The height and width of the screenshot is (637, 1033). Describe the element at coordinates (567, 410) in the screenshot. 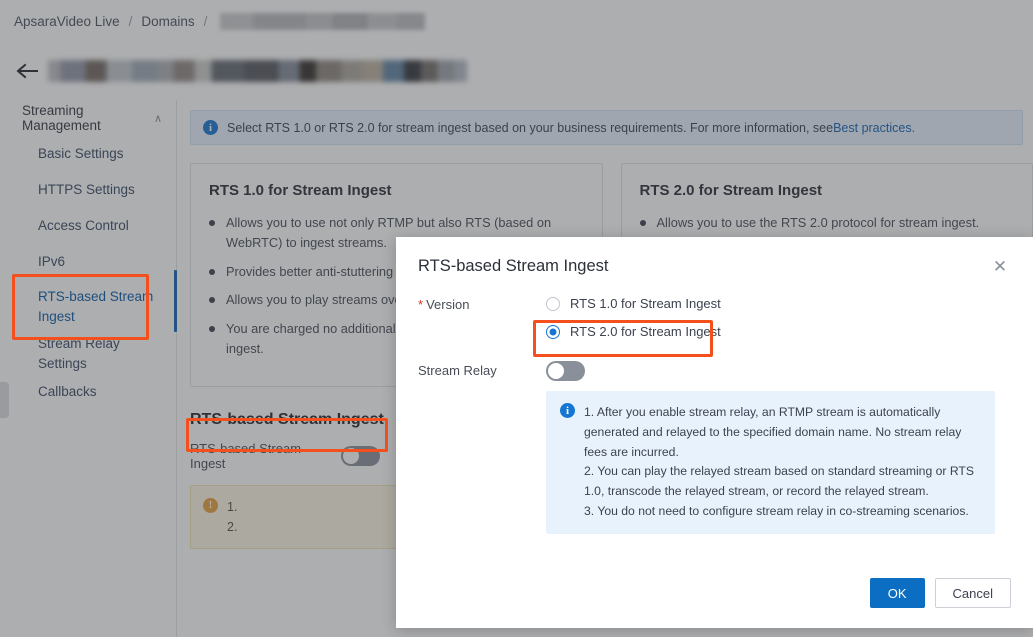

I see `info-icon: i` at that location.